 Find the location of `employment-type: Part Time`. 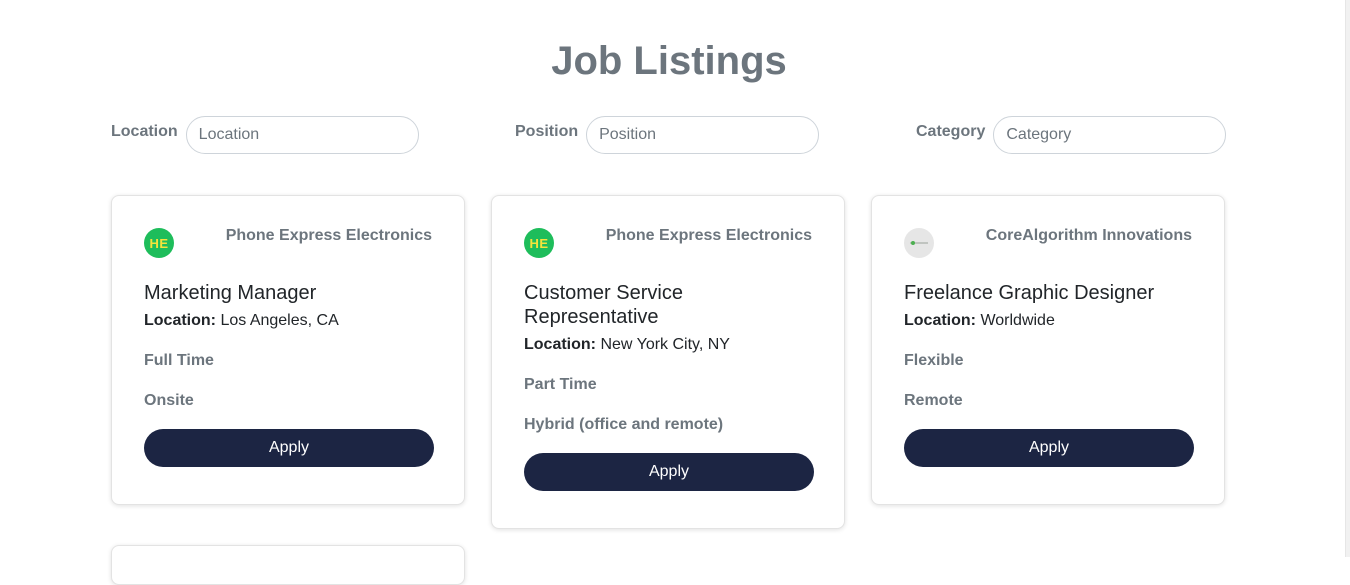

employment-type: Part Time is located at coordinates (560, 384).